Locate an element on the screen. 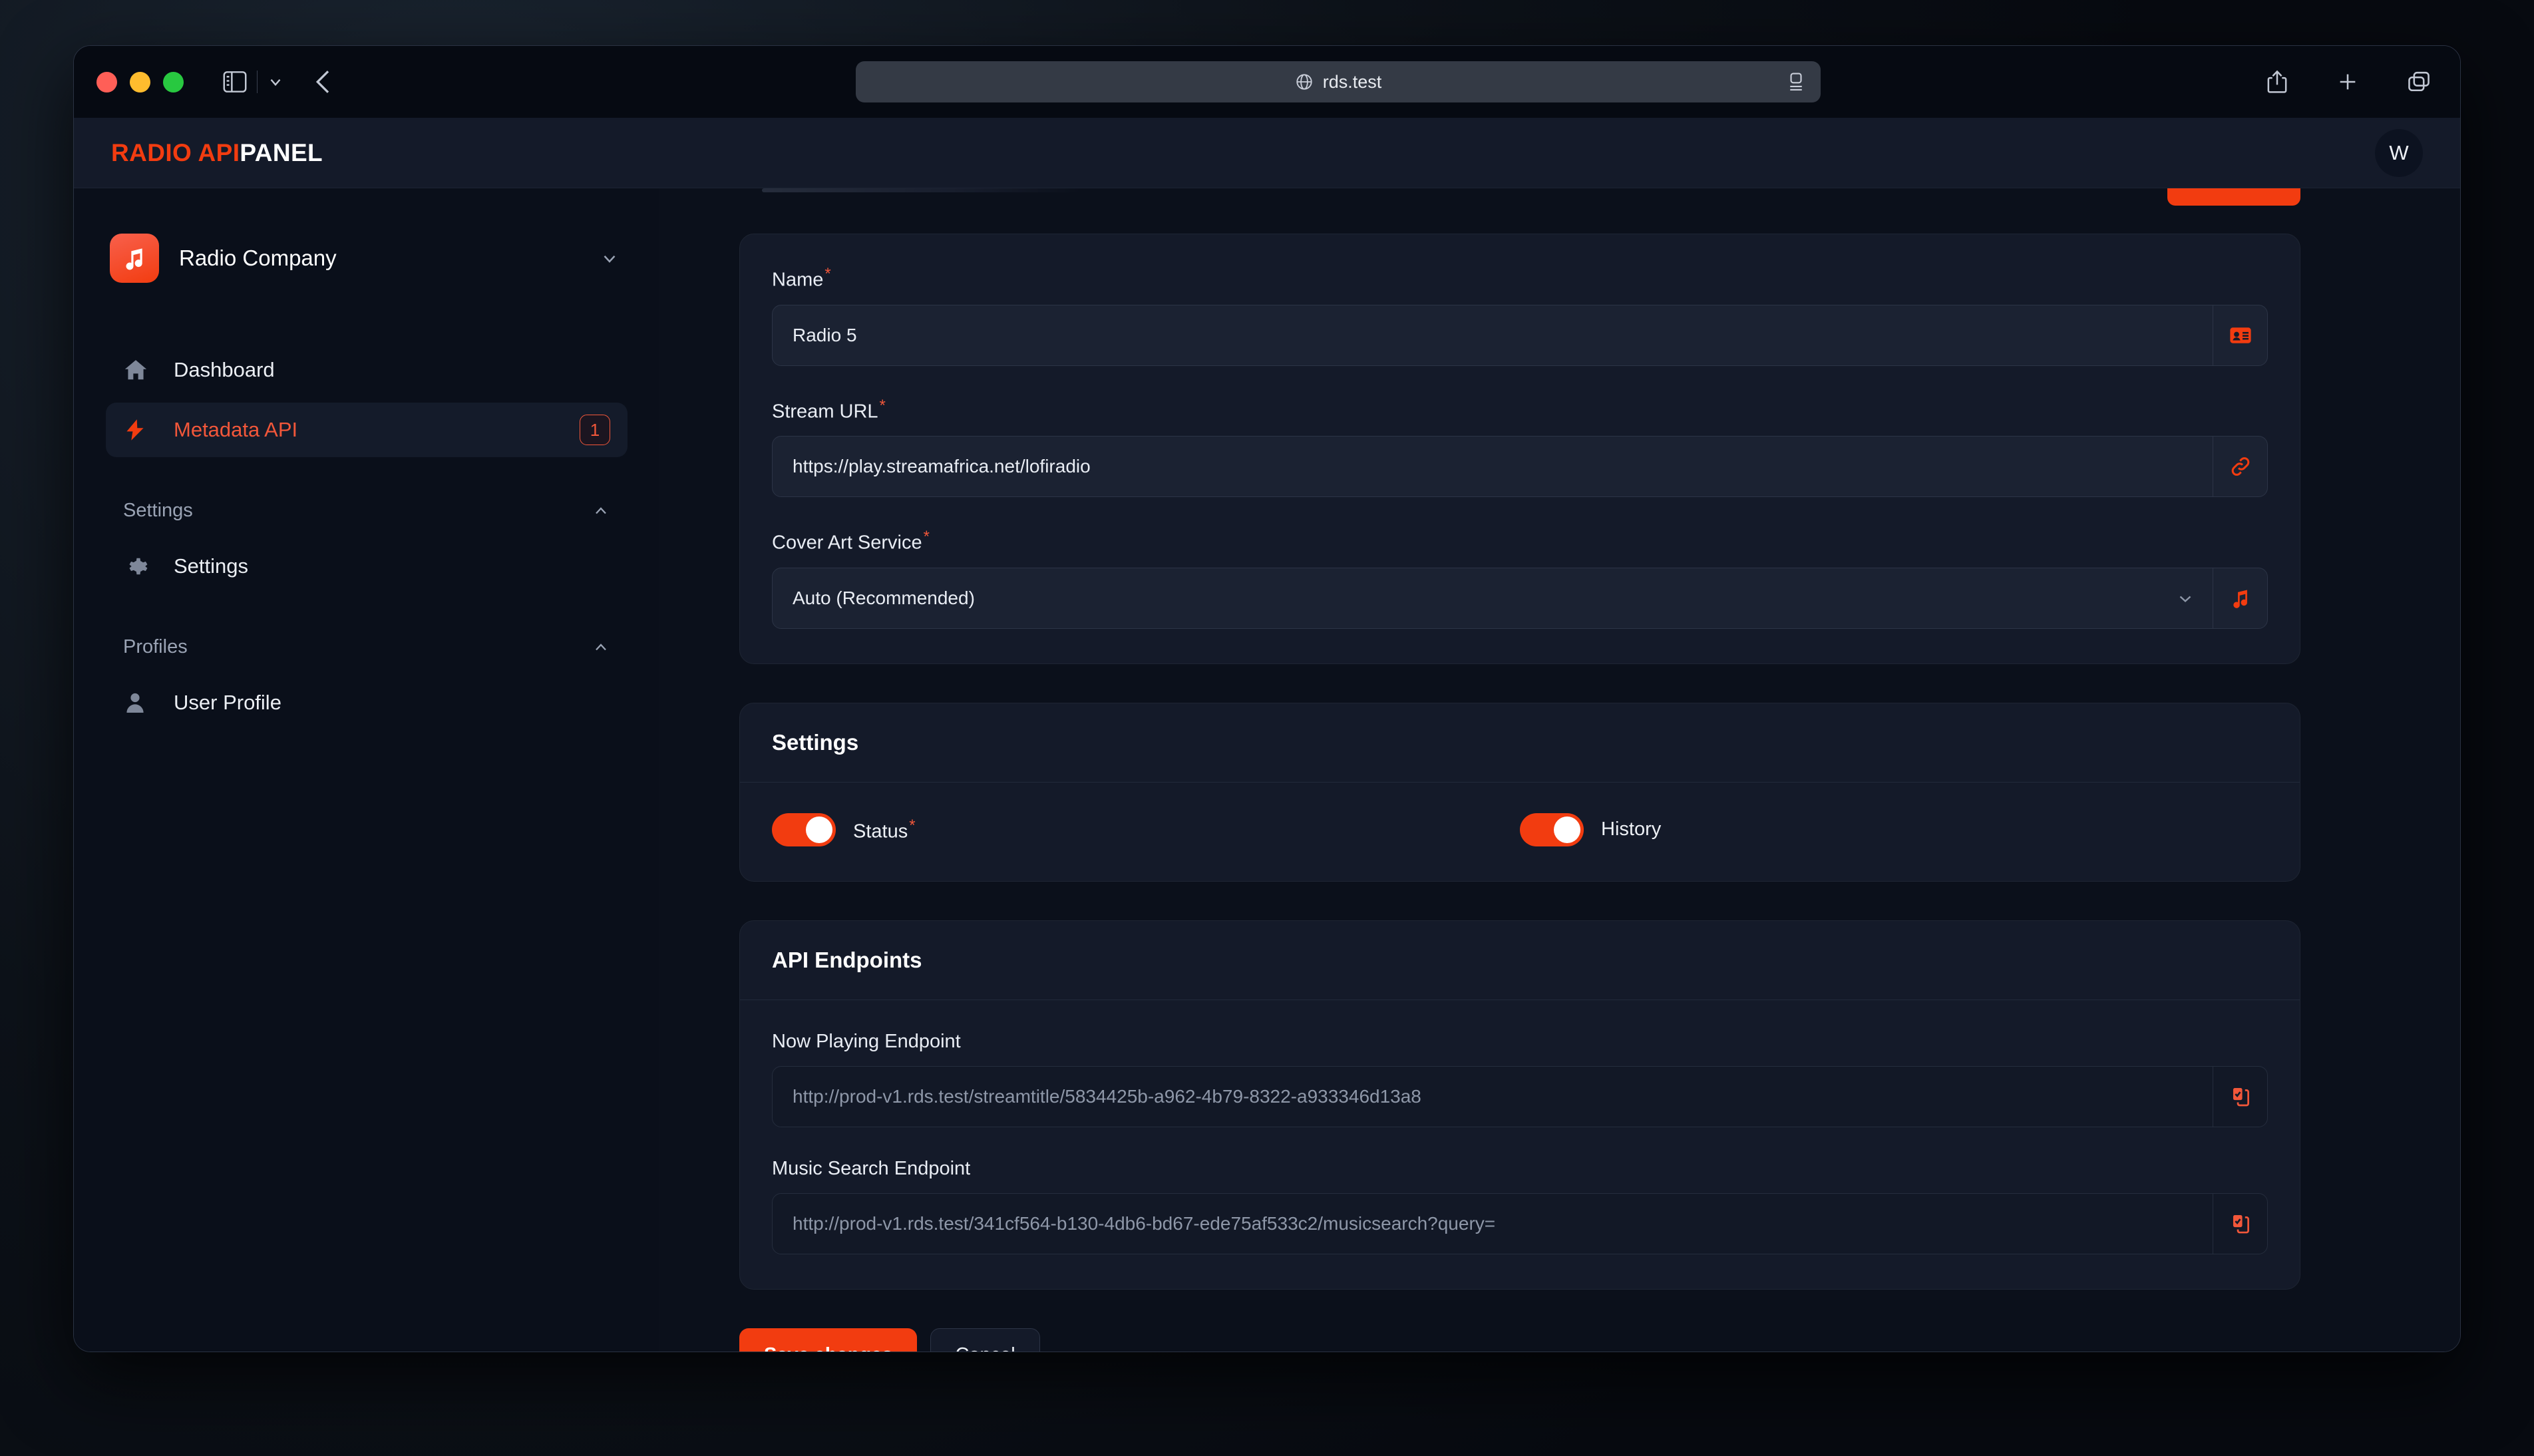 The height and width of the screenshot is (1456, 2534). settings-card-title: Settings is located at coordinates (1520, 743).